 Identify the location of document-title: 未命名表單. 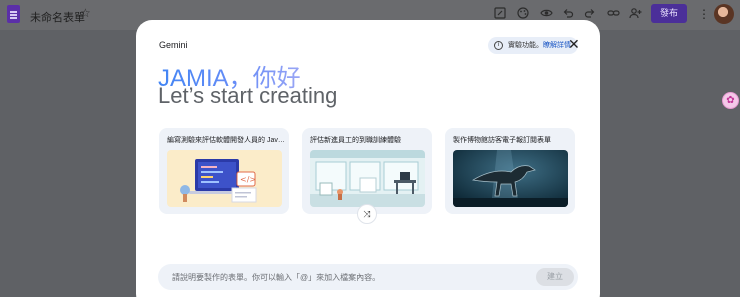
(57, 17).